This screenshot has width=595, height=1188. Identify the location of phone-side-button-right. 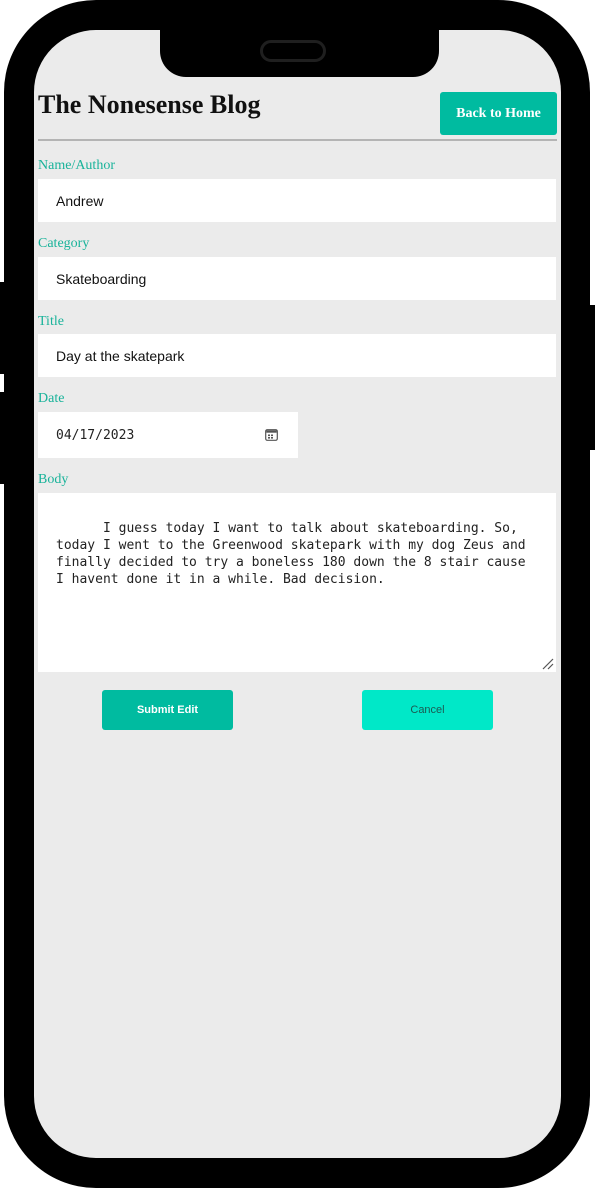
(592, 377).